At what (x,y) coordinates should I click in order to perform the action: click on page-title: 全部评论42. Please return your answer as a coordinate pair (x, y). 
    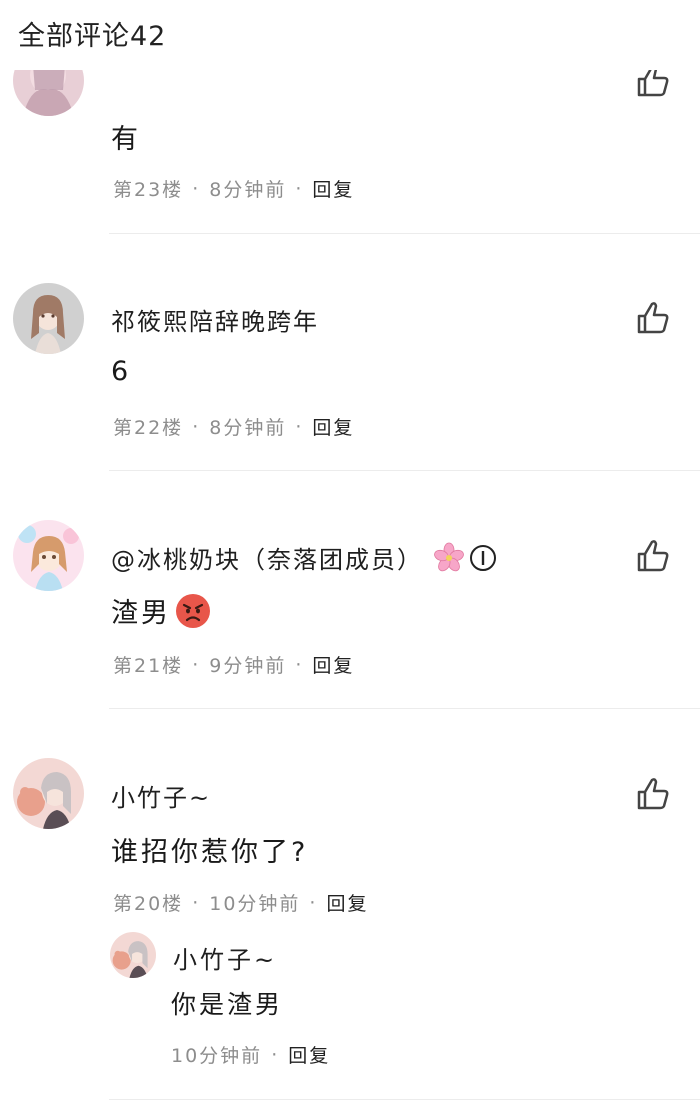
    Looking at the image, I should click on (92, 36).